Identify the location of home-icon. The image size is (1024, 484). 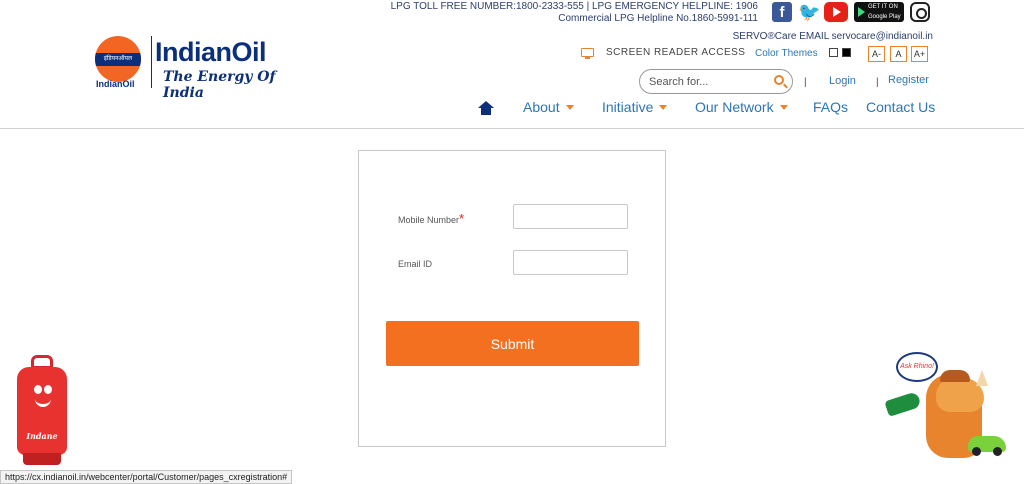
(486, 108).